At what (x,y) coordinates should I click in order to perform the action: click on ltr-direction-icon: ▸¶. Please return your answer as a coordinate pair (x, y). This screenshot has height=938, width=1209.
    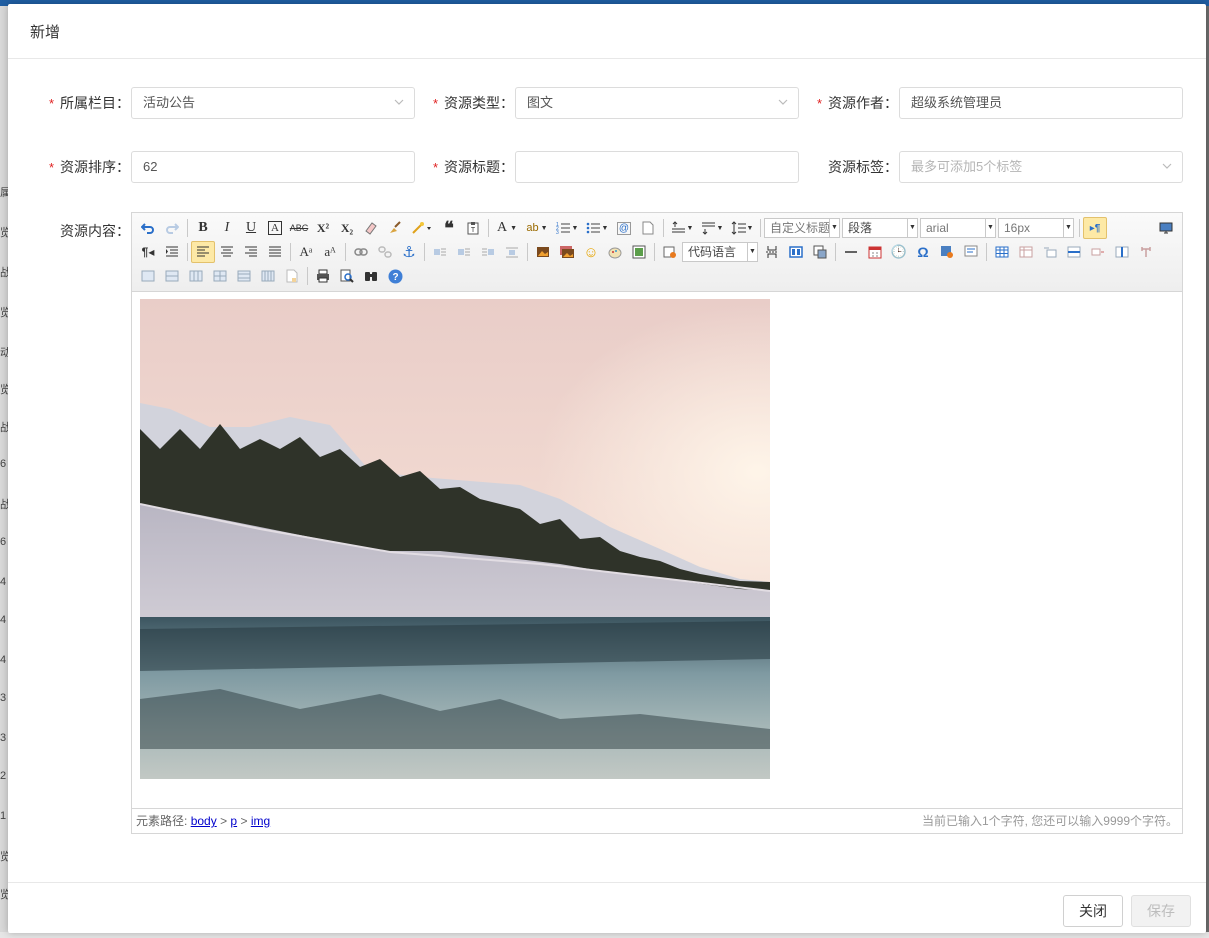
    Looking at the image, I should click on (1095, 228).